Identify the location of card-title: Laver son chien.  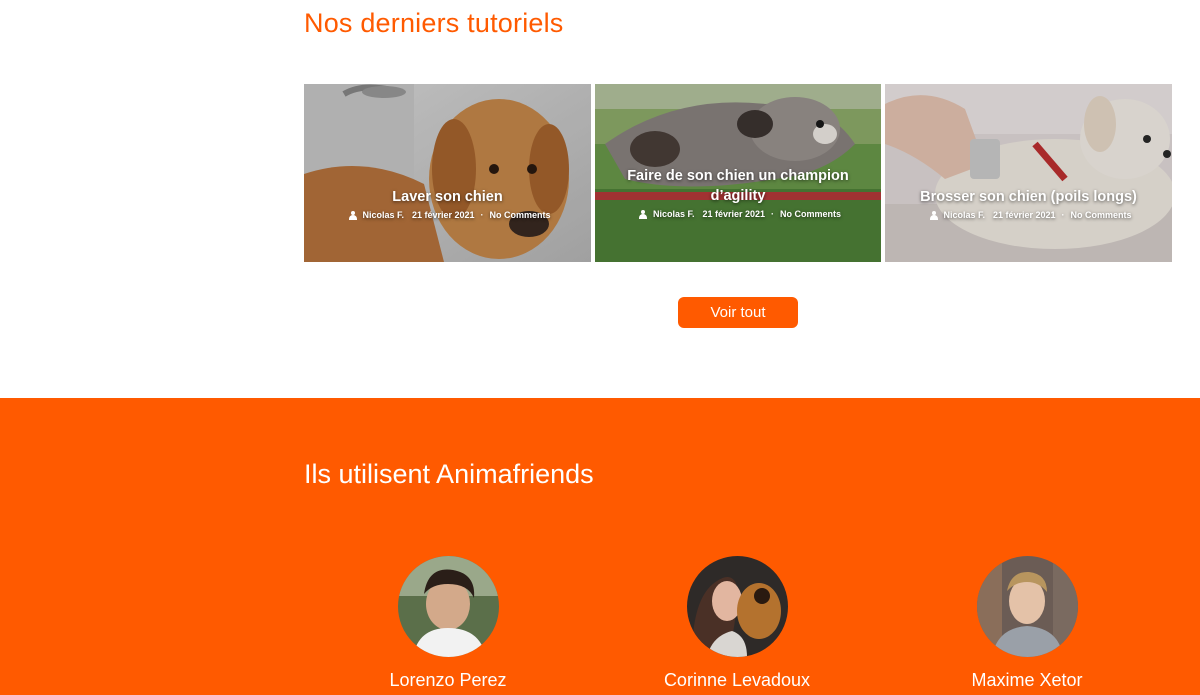
(447, 197).